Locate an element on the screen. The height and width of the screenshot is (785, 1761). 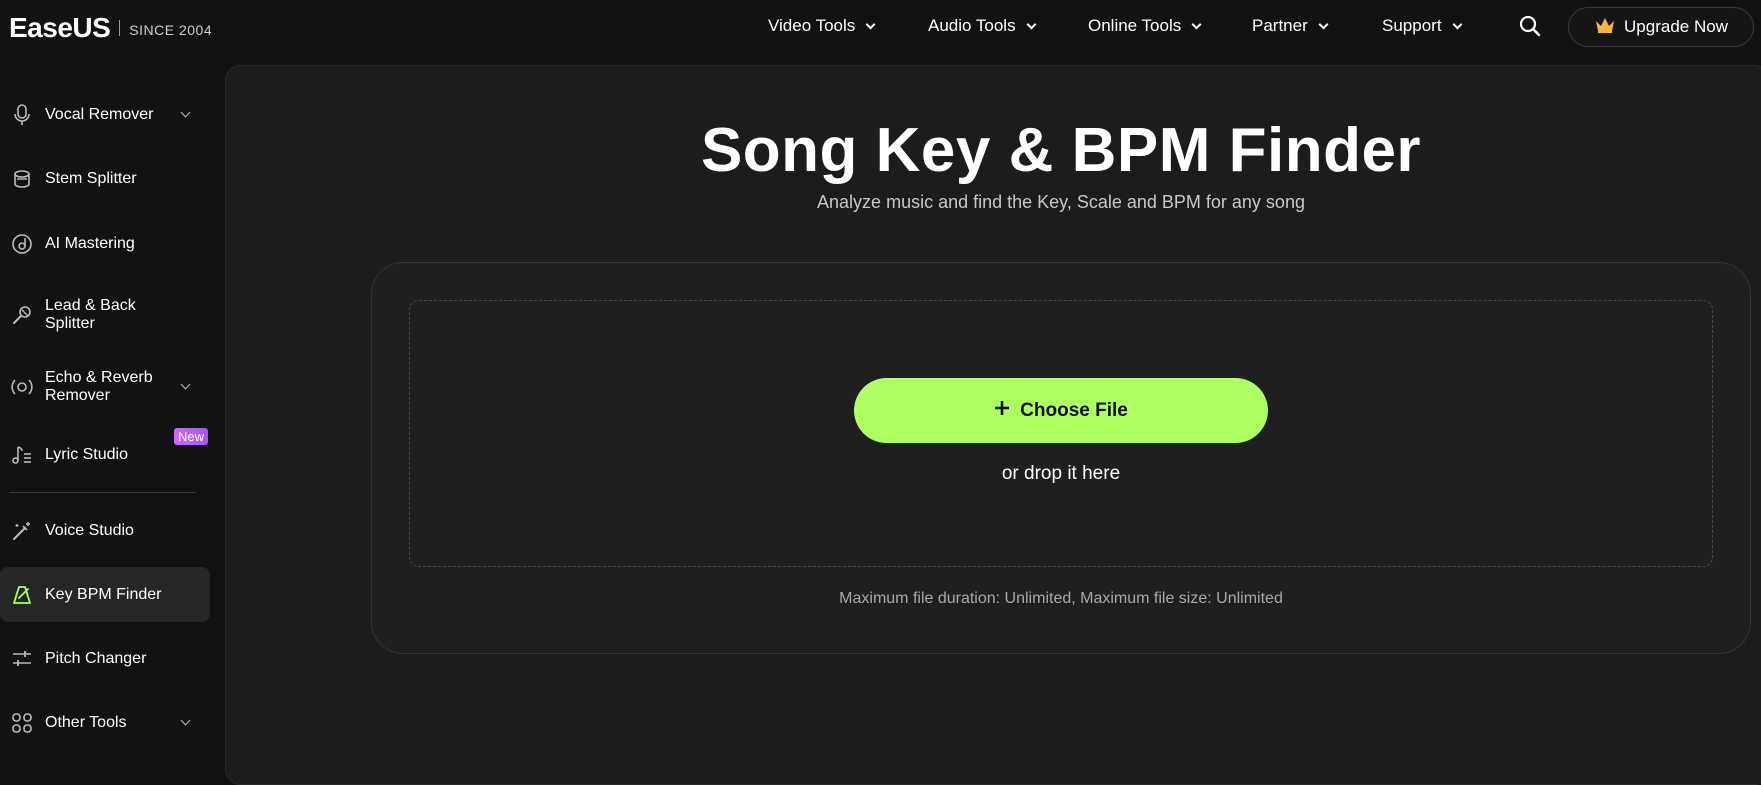
sidebar-item-lead-back-splitter: Lead & Back Splitter is located at coordinates (105, 315).